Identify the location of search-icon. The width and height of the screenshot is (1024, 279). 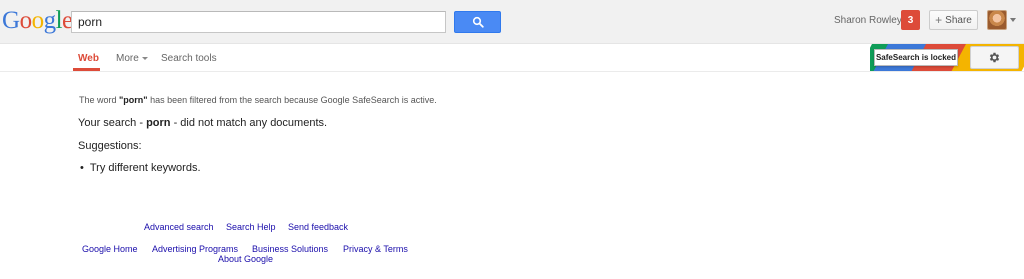
(478, 22).